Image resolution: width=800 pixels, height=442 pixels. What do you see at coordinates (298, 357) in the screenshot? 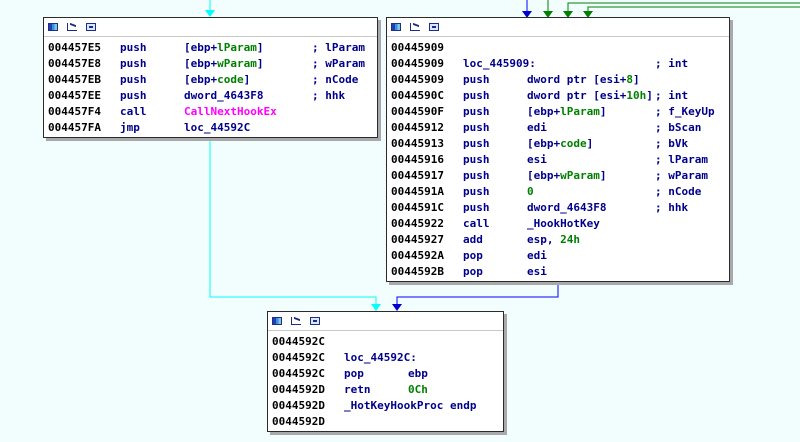
I see `address: 0044592C` at bounding box center [298, 357].